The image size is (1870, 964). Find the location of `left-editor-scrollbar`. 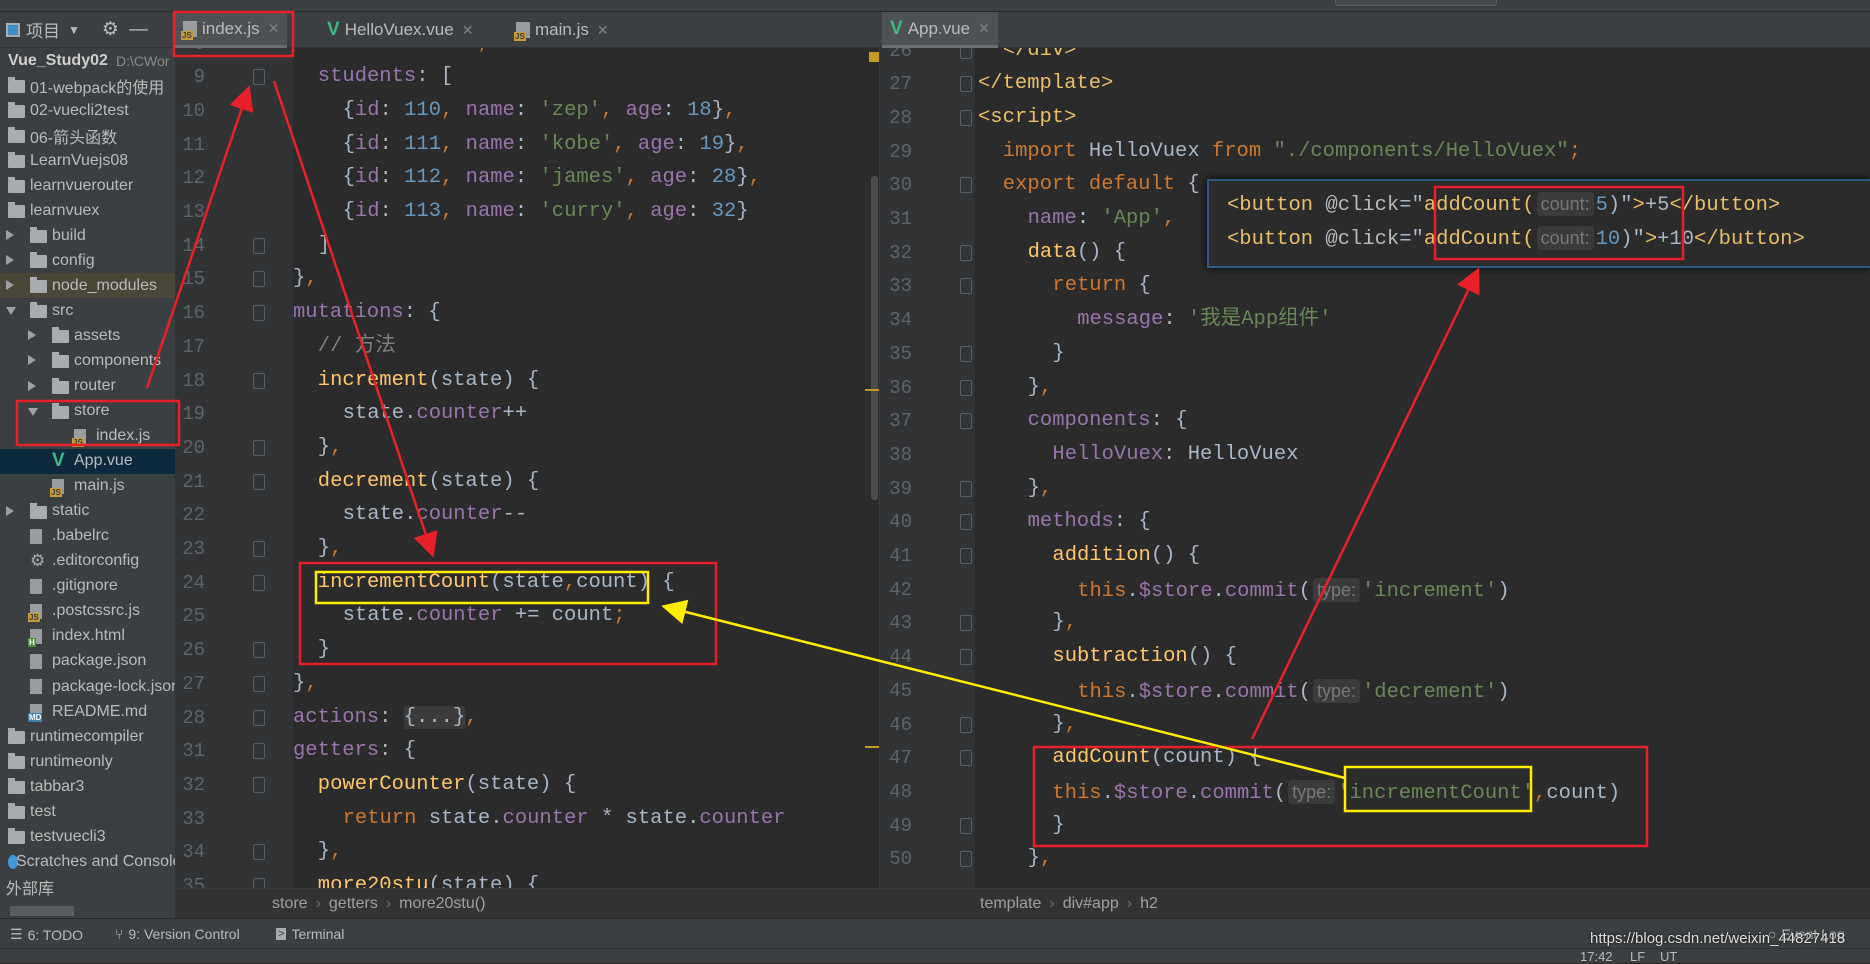

left-editor-scrollbar is located at coordinates (874, 338).